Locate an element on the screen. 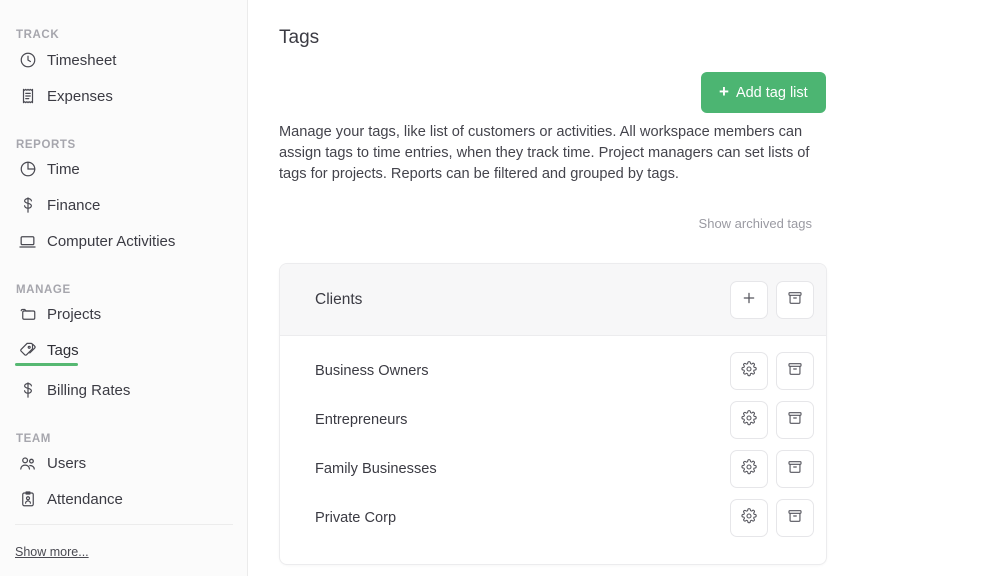 The image size is (993, 576). sidebar-item-label: Computer Activities is located at coordinates (111, 241).